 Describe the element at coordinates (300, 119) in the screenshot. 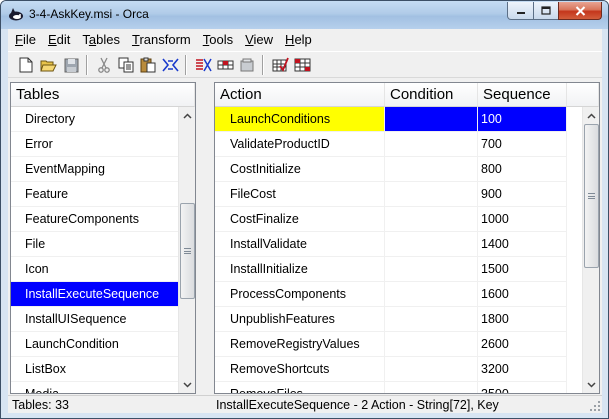

I see `cell-action: LaunchConditions` at that location.